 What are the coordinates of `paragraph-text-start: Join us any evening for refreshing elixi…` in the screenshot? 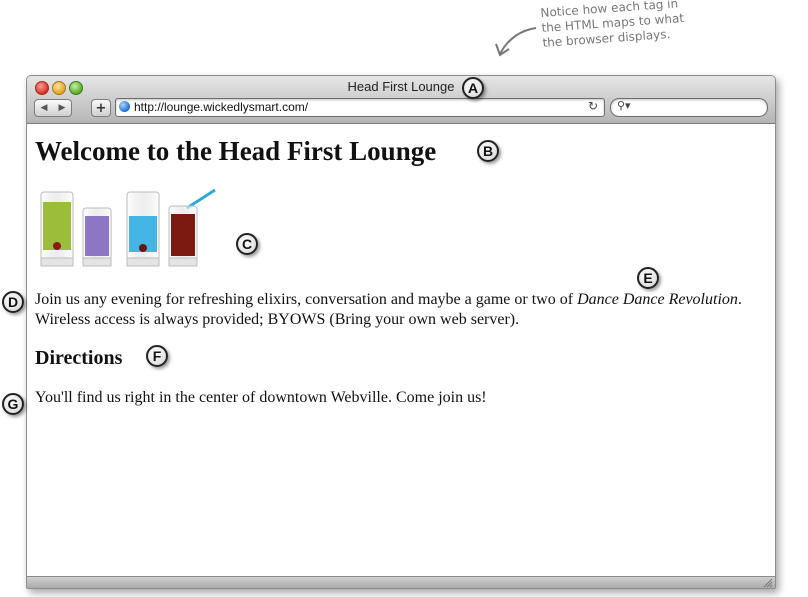 It's located at (306, 299).